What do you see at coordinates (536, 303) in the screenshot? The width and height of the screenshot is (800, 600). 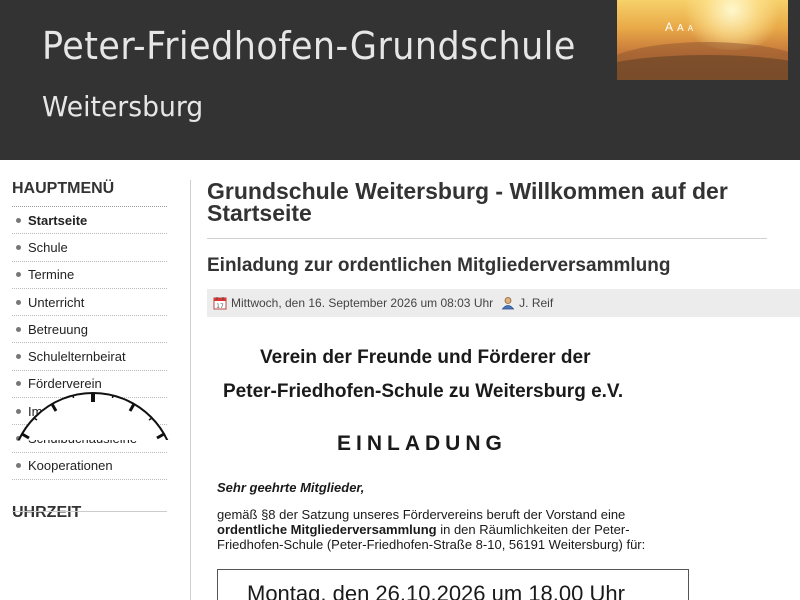 I see `author-name: J. Reif` at bounding box center [536, 303].